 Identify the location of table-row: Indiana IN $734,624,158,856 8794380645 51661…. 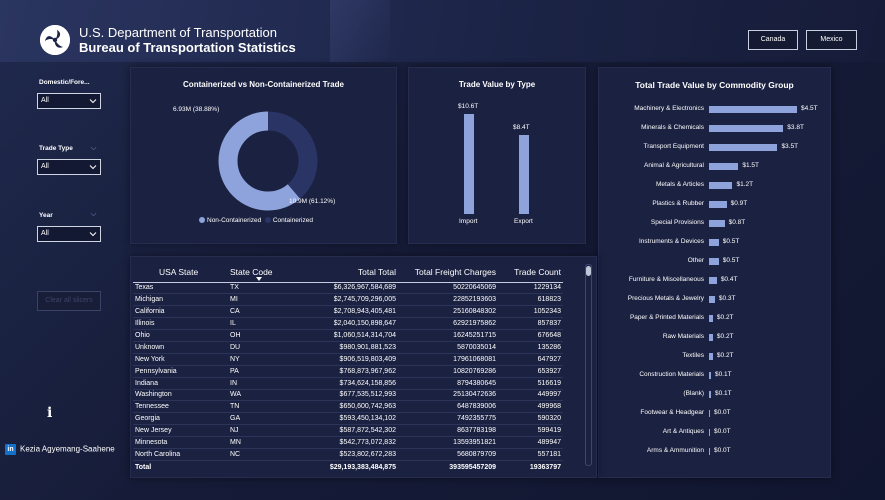
(348, 383).